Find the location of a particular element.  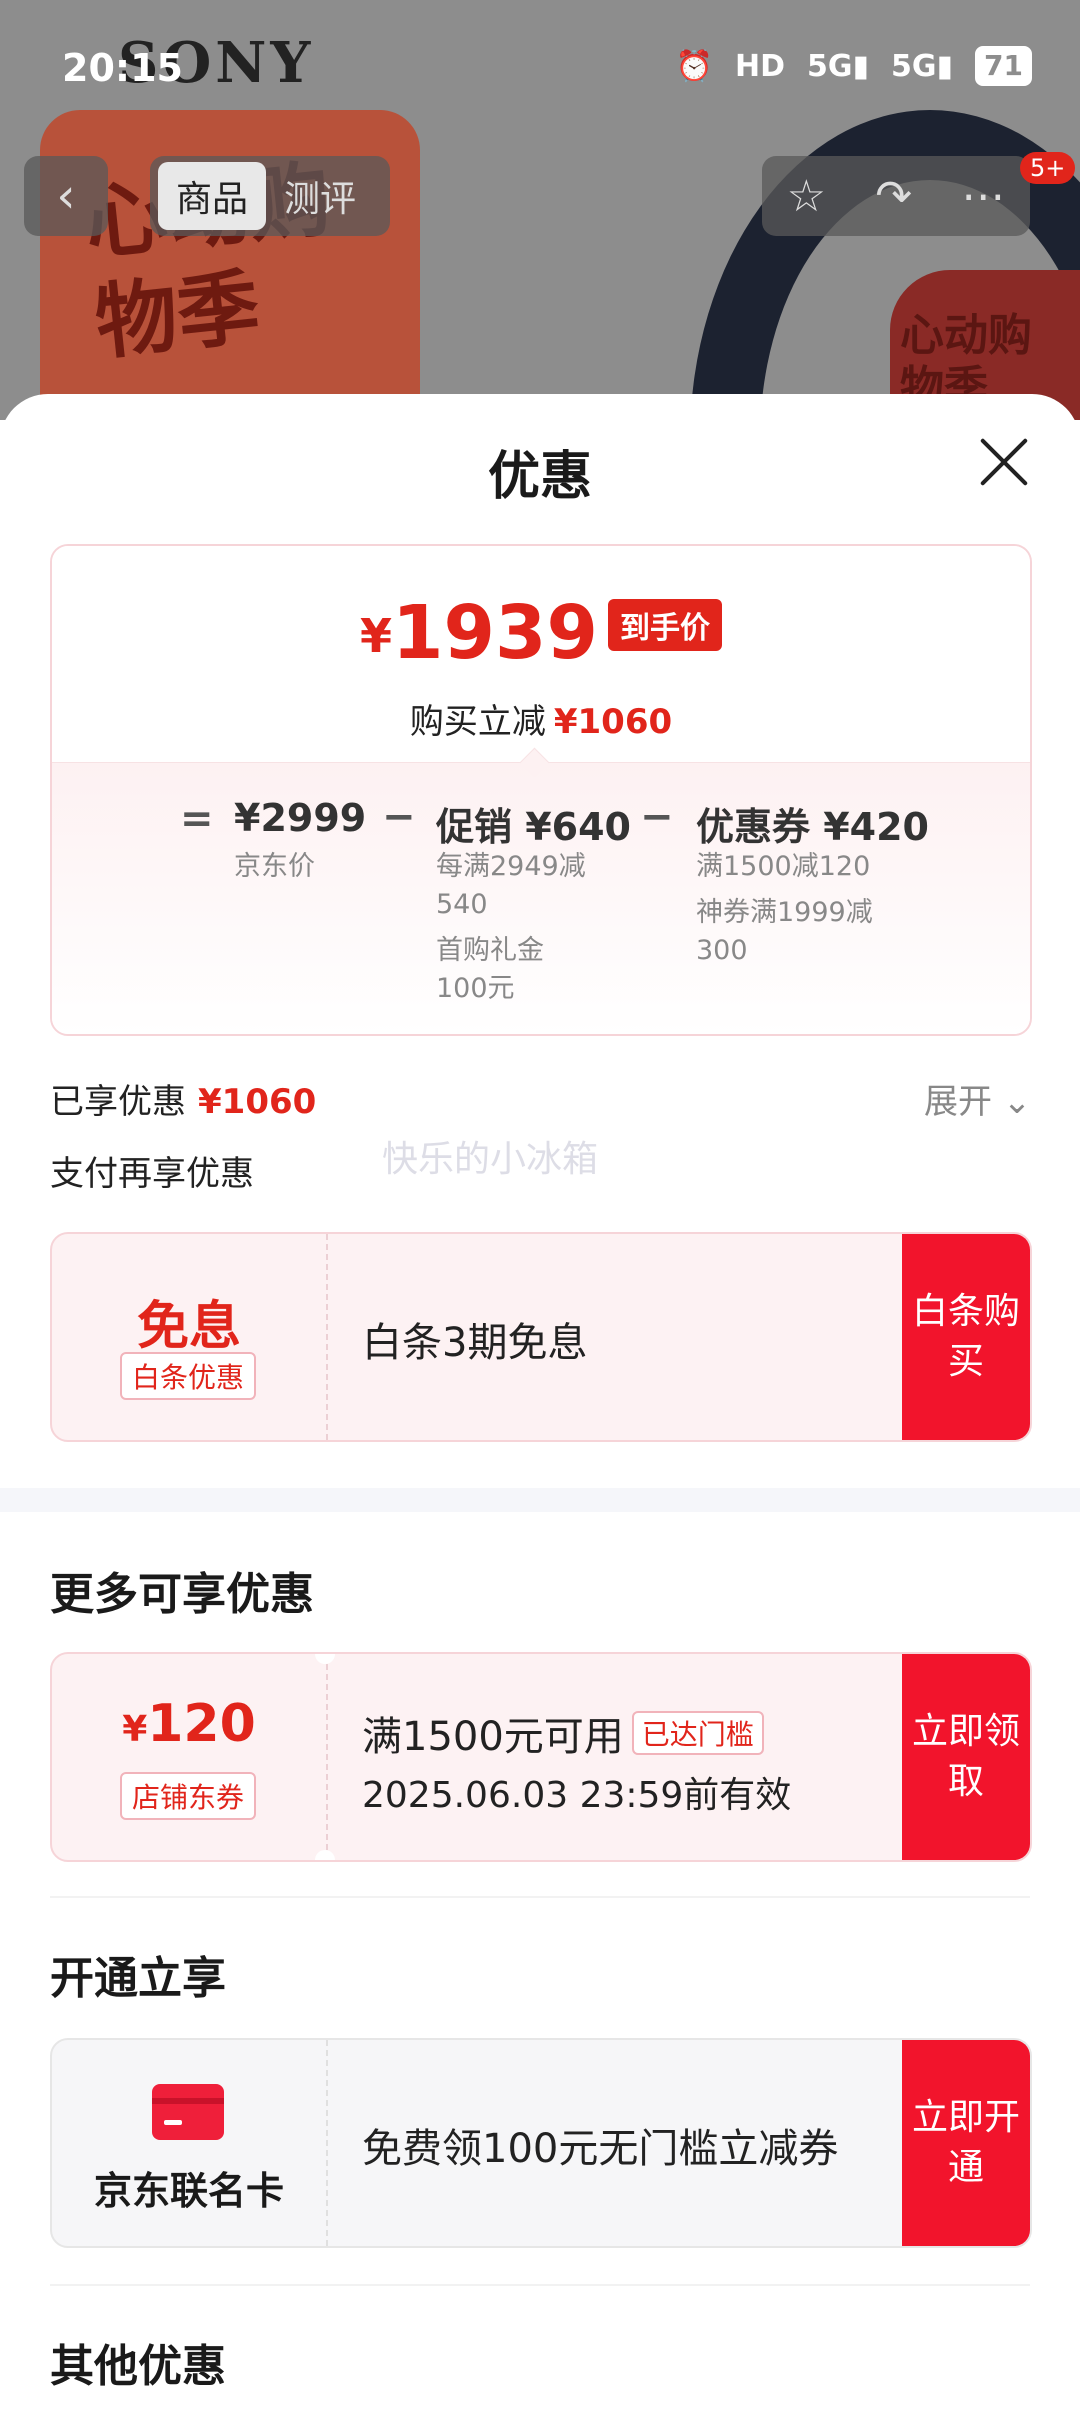

back-button: ‹ is located at coordinates (66, 196).